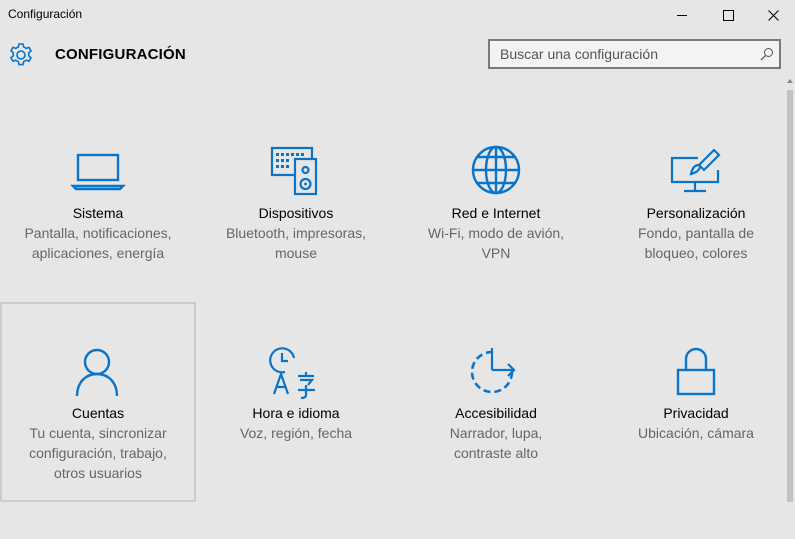 This screenshot has height=539, width=795. I want to click on close-button, so click(772, 15).